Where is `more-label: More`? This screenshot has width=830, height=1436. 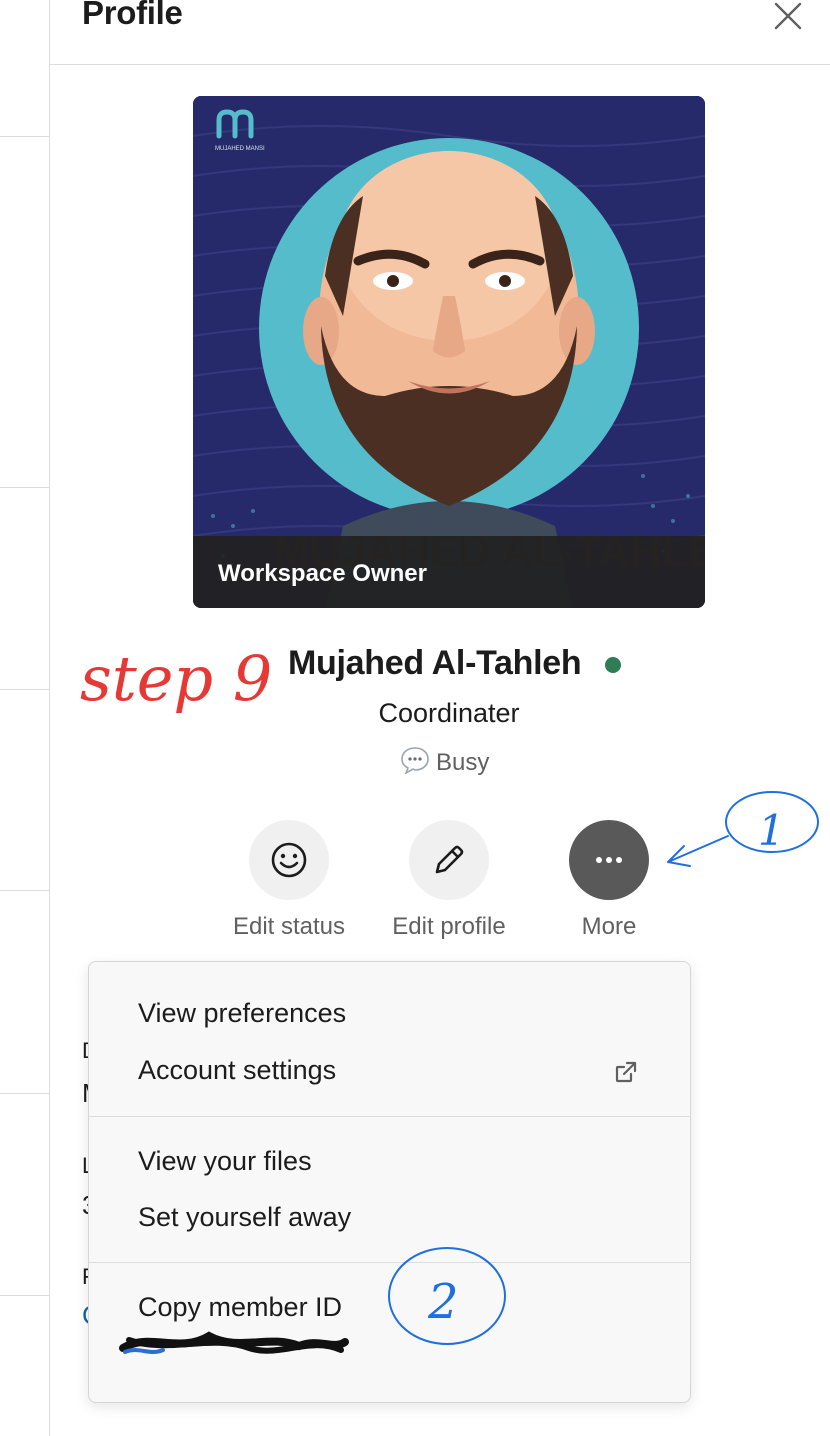
more-label: More is located at coordinates (609, 926).